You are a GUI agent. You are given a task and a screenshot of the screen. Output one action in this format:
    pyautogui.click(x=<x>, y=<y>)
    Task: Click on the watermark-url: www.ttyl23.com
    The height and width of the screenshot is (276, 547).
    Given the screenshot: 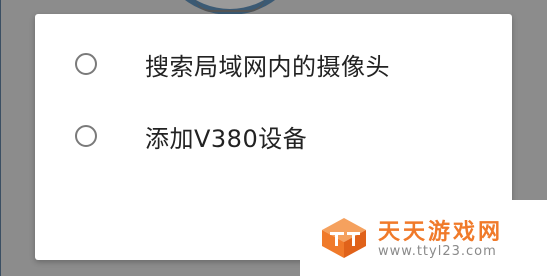 What is the action you would take?
    pyautogui.click(x=437, y=251)
    